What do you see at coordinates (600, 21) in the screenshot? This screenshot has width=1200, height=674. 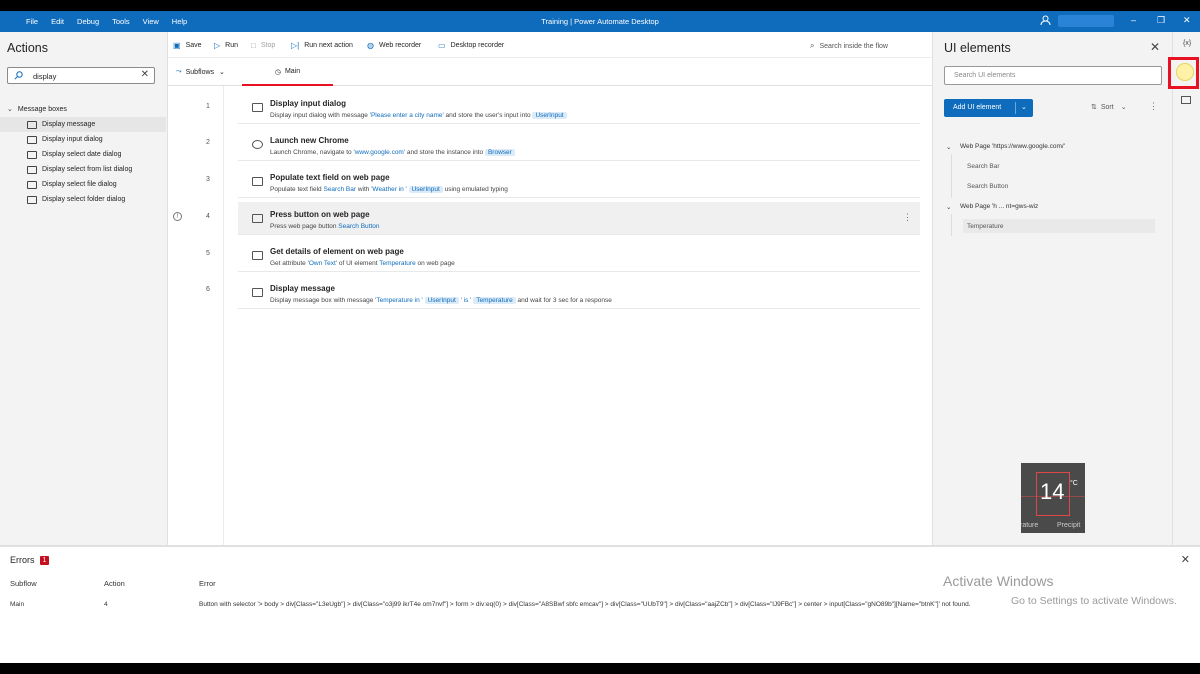 I see `window-title: Training | Power Automate Desktop` at bounding box center [600, 21].